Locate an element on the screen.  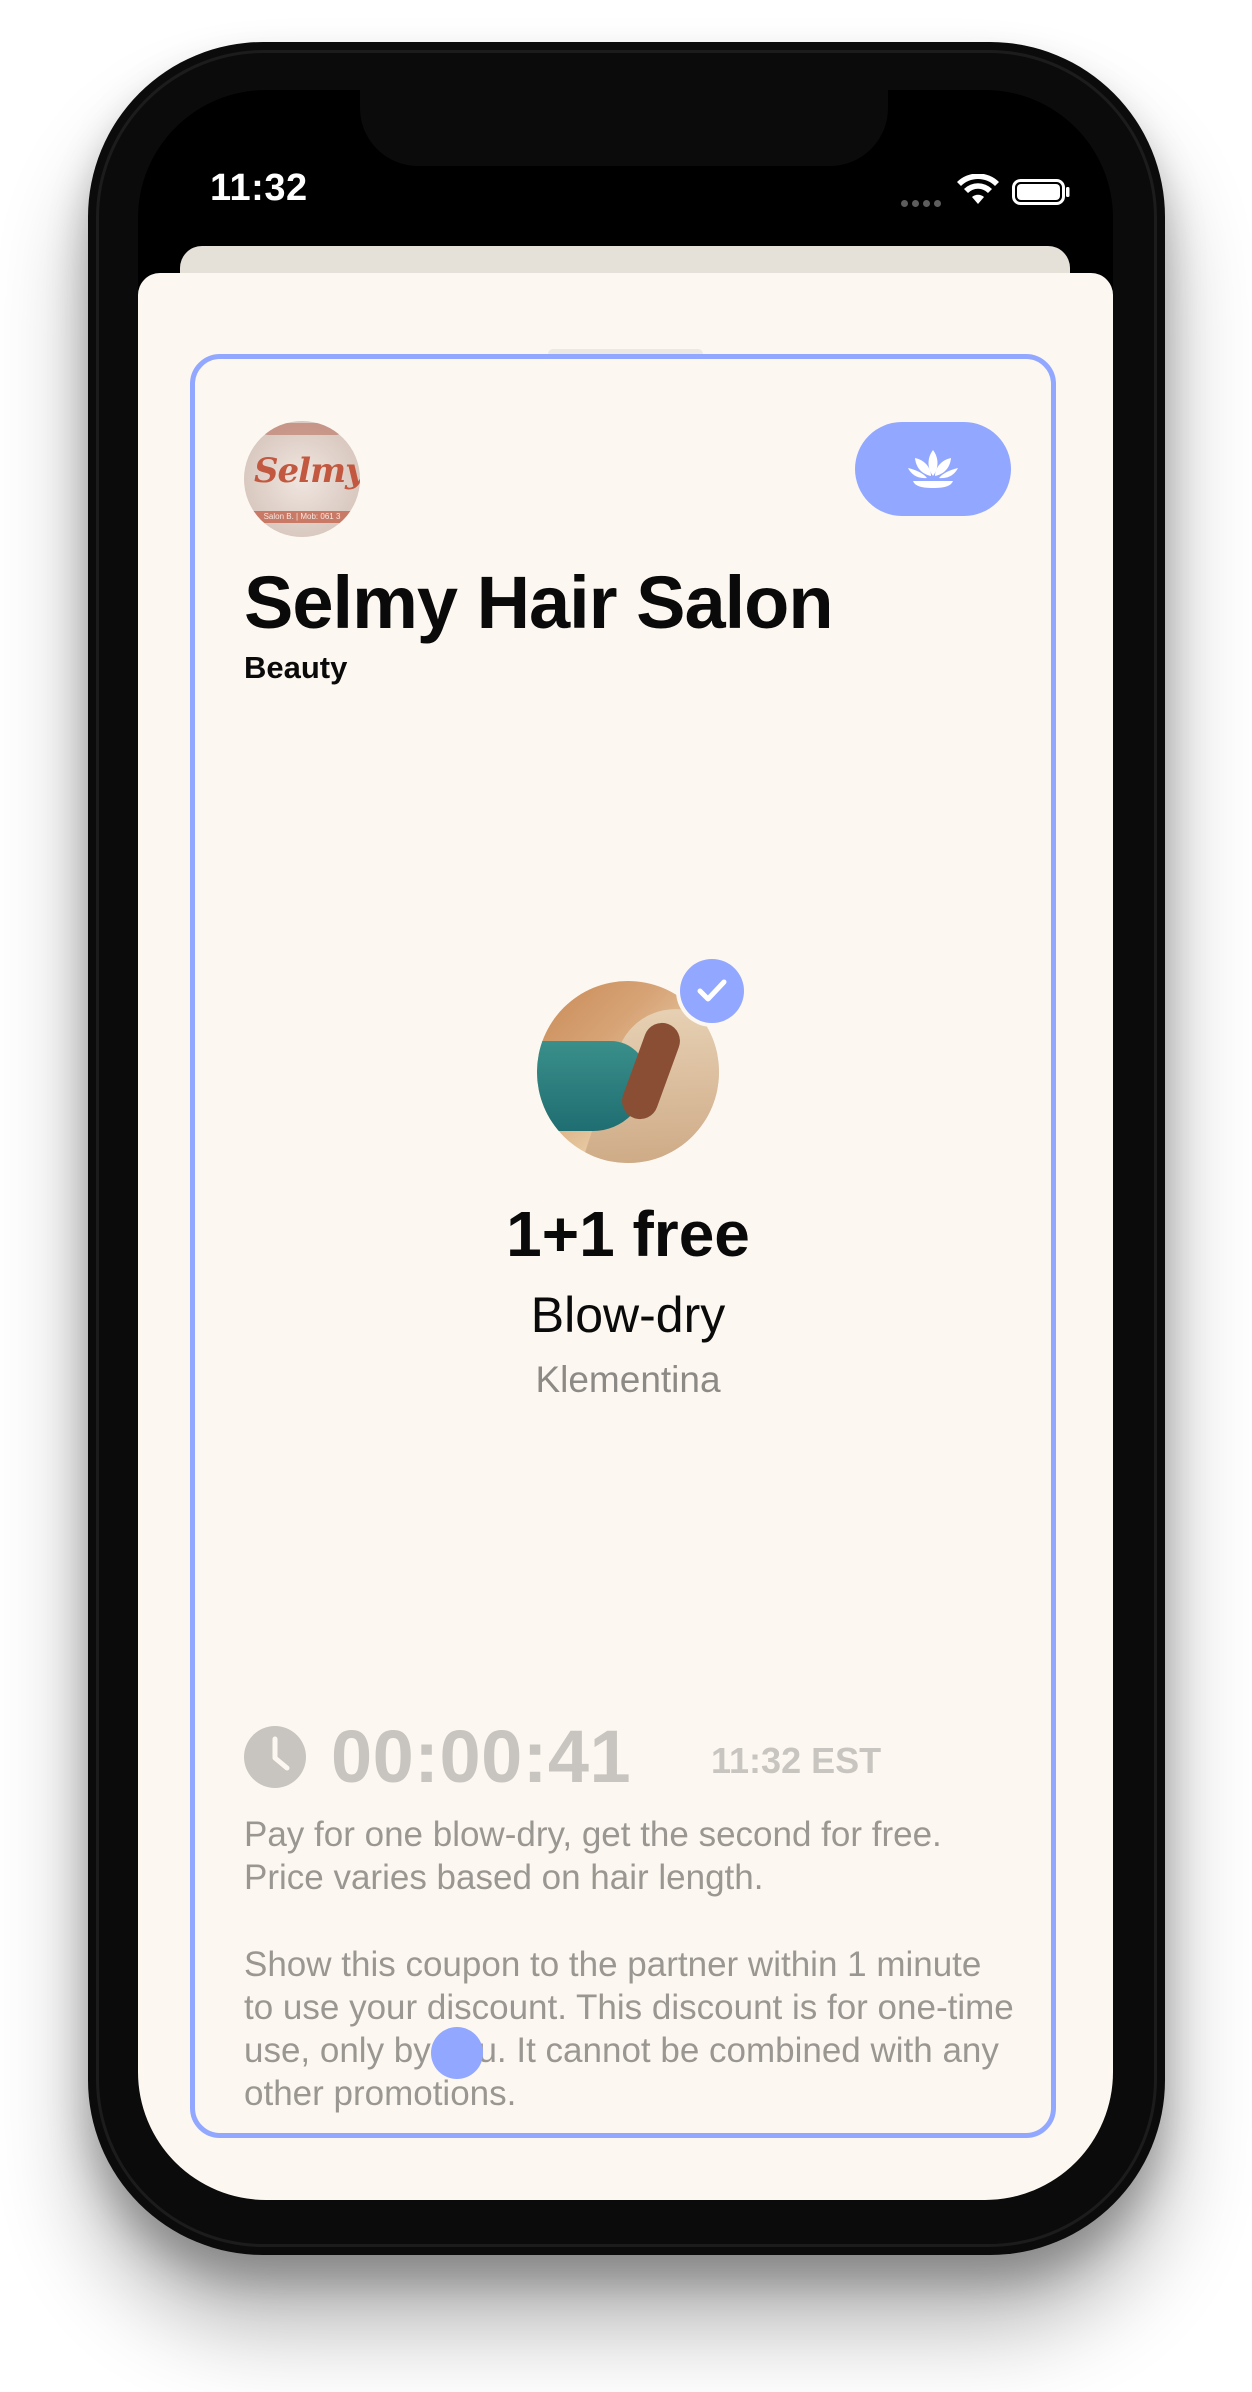
category-button is located at coordinates (933, 469).